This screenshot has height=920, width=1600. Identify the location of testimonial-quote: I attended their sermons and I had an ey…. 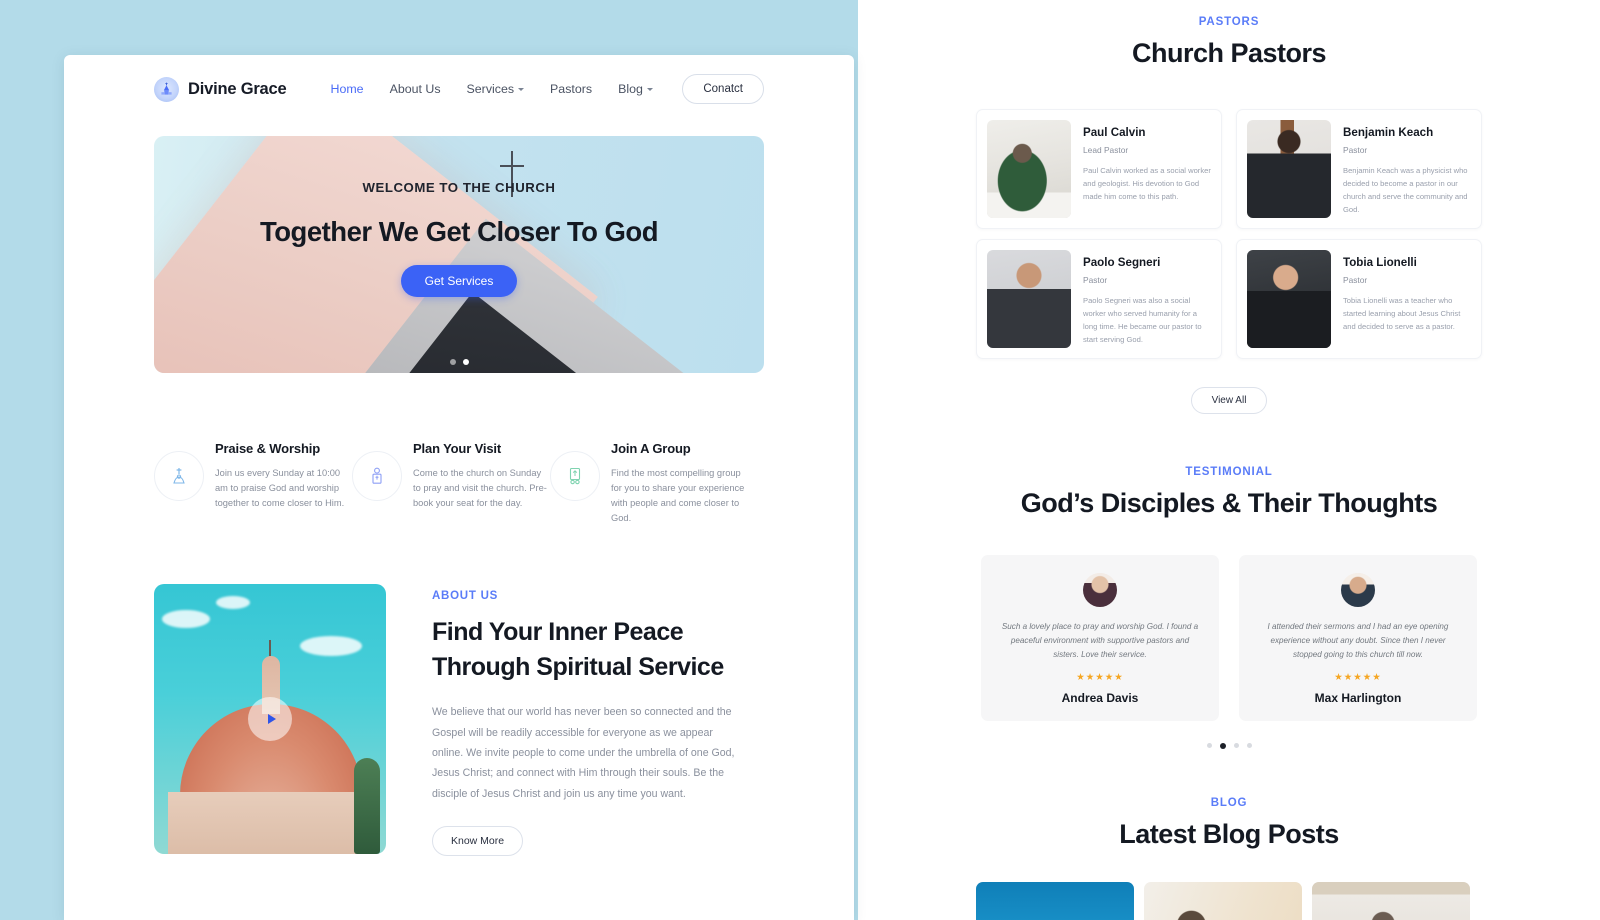
(1358, 641).